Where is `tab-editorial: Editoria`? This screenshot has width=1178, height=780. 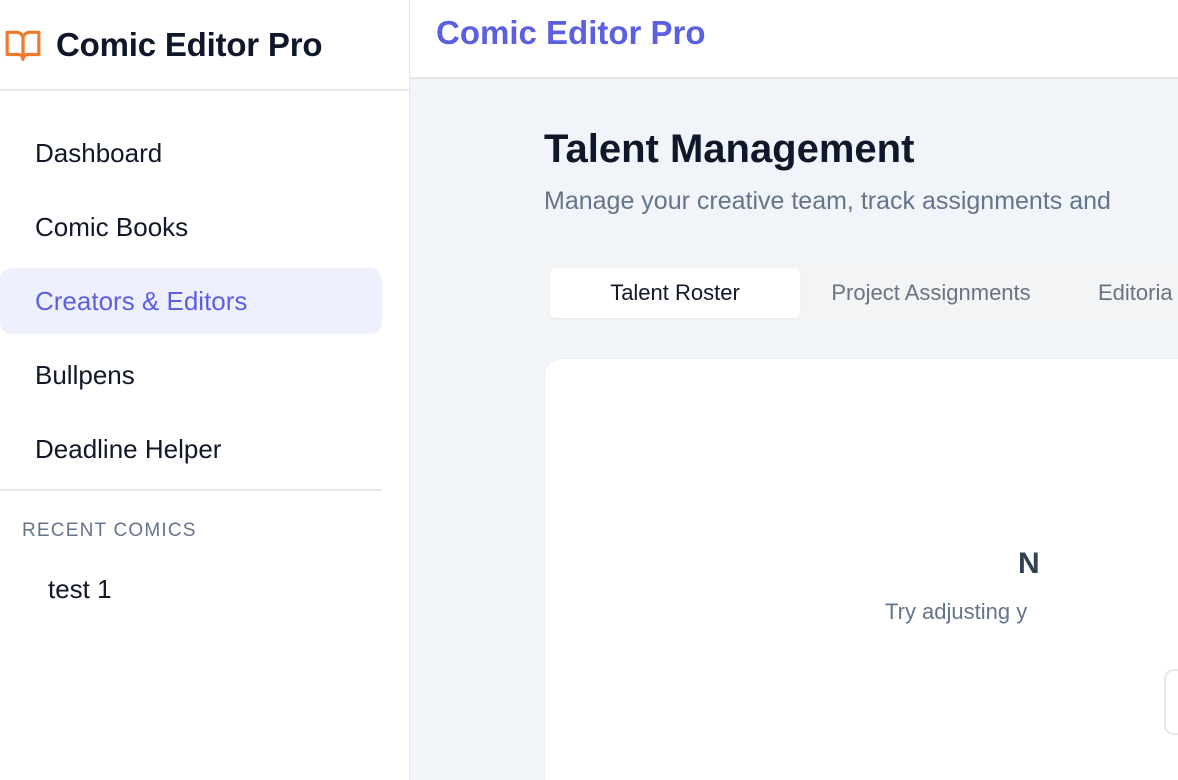
tab-editorial: Editoria is located at coordinates (1120, 293).